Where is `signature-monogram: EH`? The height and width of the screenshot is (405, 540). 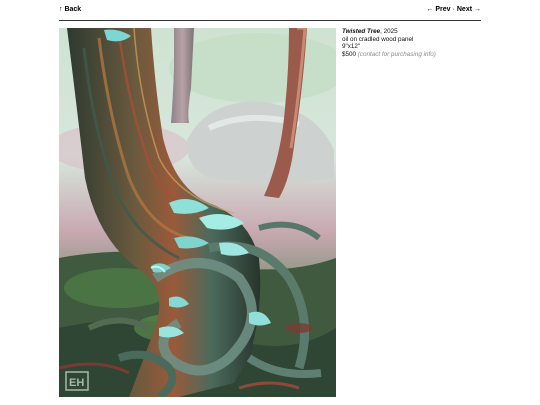 signature-monogram: EH is located at coordinates (76, 383).